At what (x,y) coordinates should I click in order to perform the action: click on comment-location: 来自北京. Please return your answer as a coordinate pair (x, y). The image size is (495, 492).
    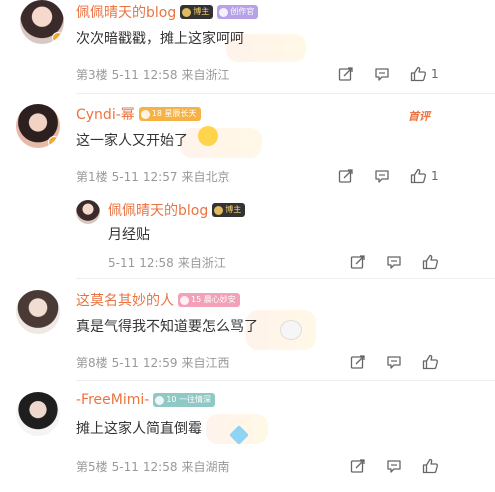
    Looking at the image, I should click on (205, 177).